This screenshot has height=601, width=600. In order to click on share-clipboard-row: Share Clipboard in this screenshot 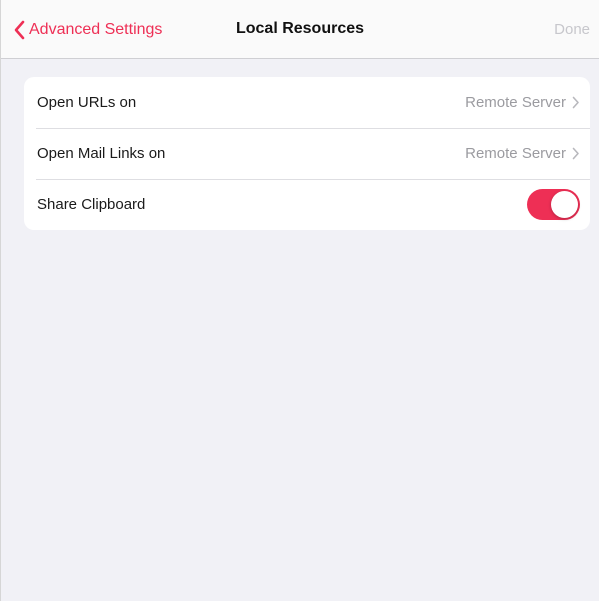, I will do `click(307, 204)`.